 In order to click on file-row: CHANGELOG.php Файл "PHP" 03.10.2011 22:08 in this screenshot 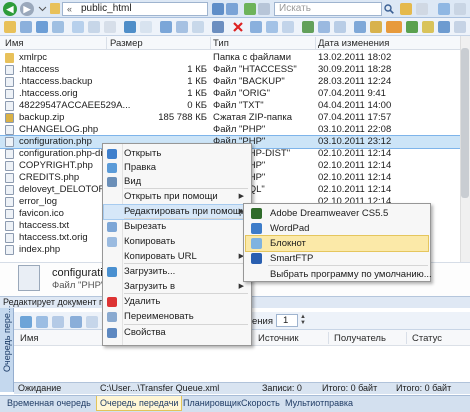, I will do `click(230, 130)`.